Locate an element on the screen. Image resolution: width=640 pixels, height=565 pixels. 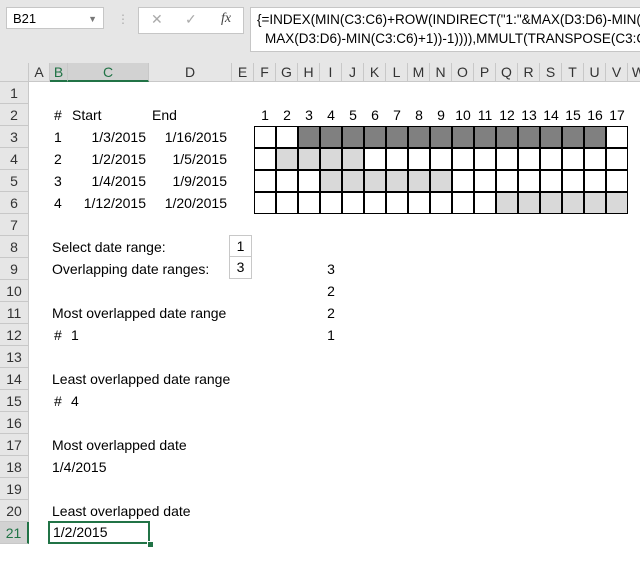
column-header-O: O is located at coordinates (463, 72).